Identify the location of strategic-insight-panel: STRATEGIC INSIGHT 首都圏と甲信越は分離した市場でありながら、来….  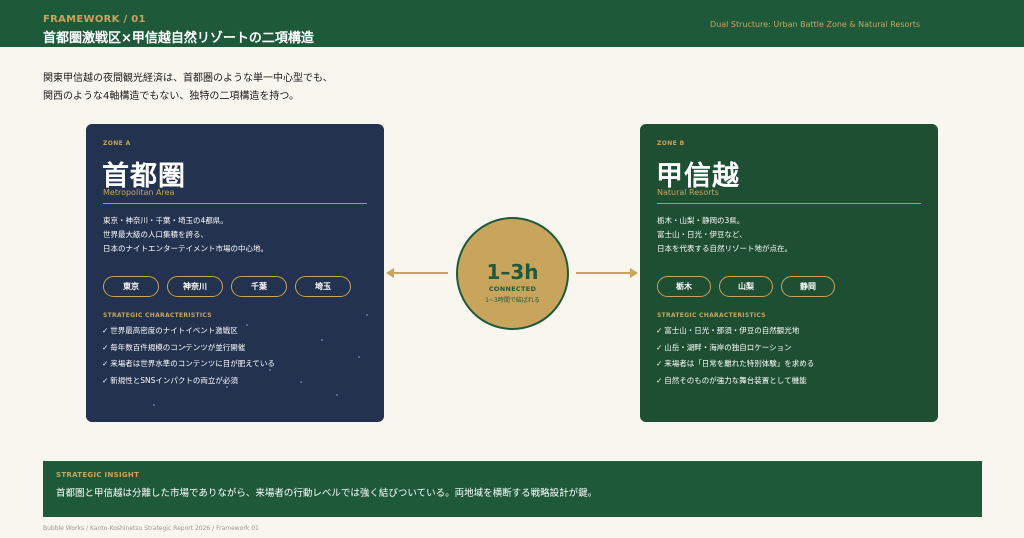
(512, 489).